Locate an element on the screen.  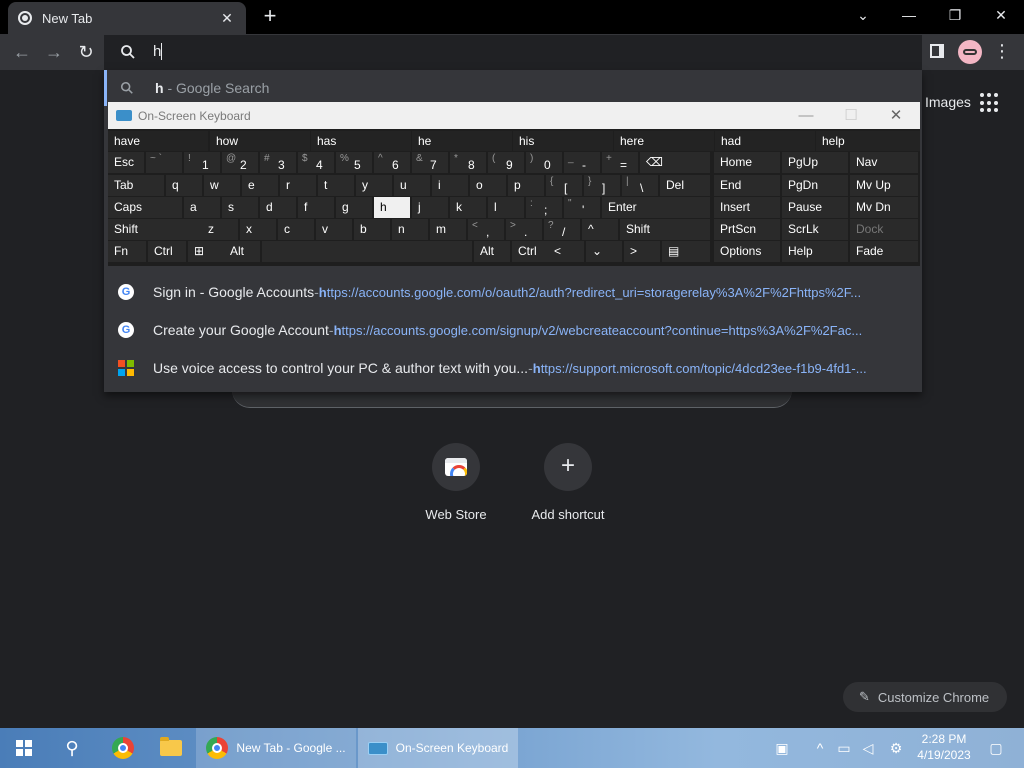
osk-key: z is located at coordinates (220, 229).